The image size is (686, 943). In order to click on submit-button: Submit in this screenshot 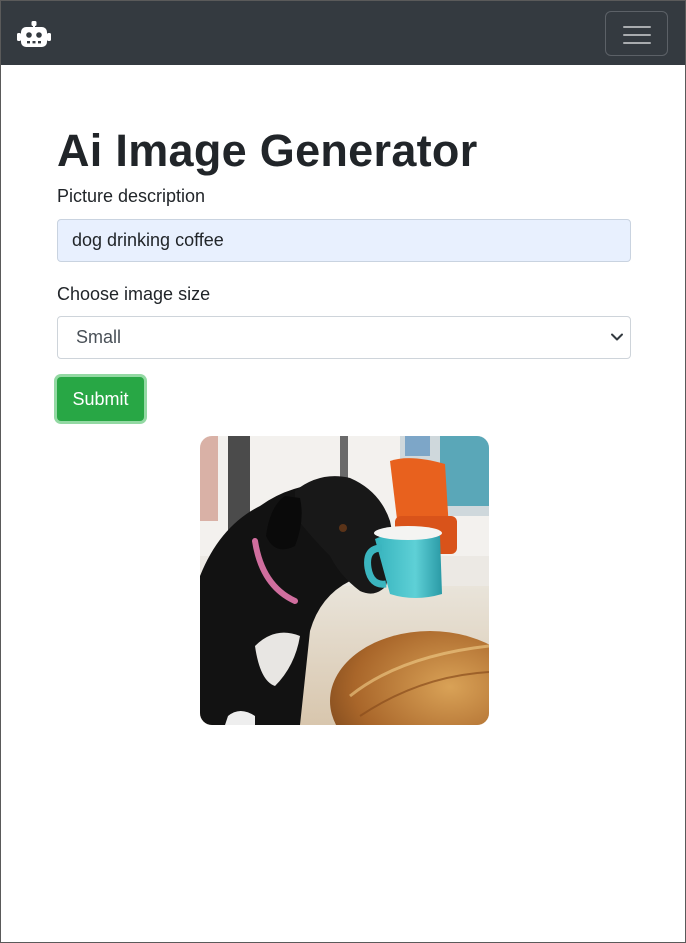, I will do `click(100, 399)`.